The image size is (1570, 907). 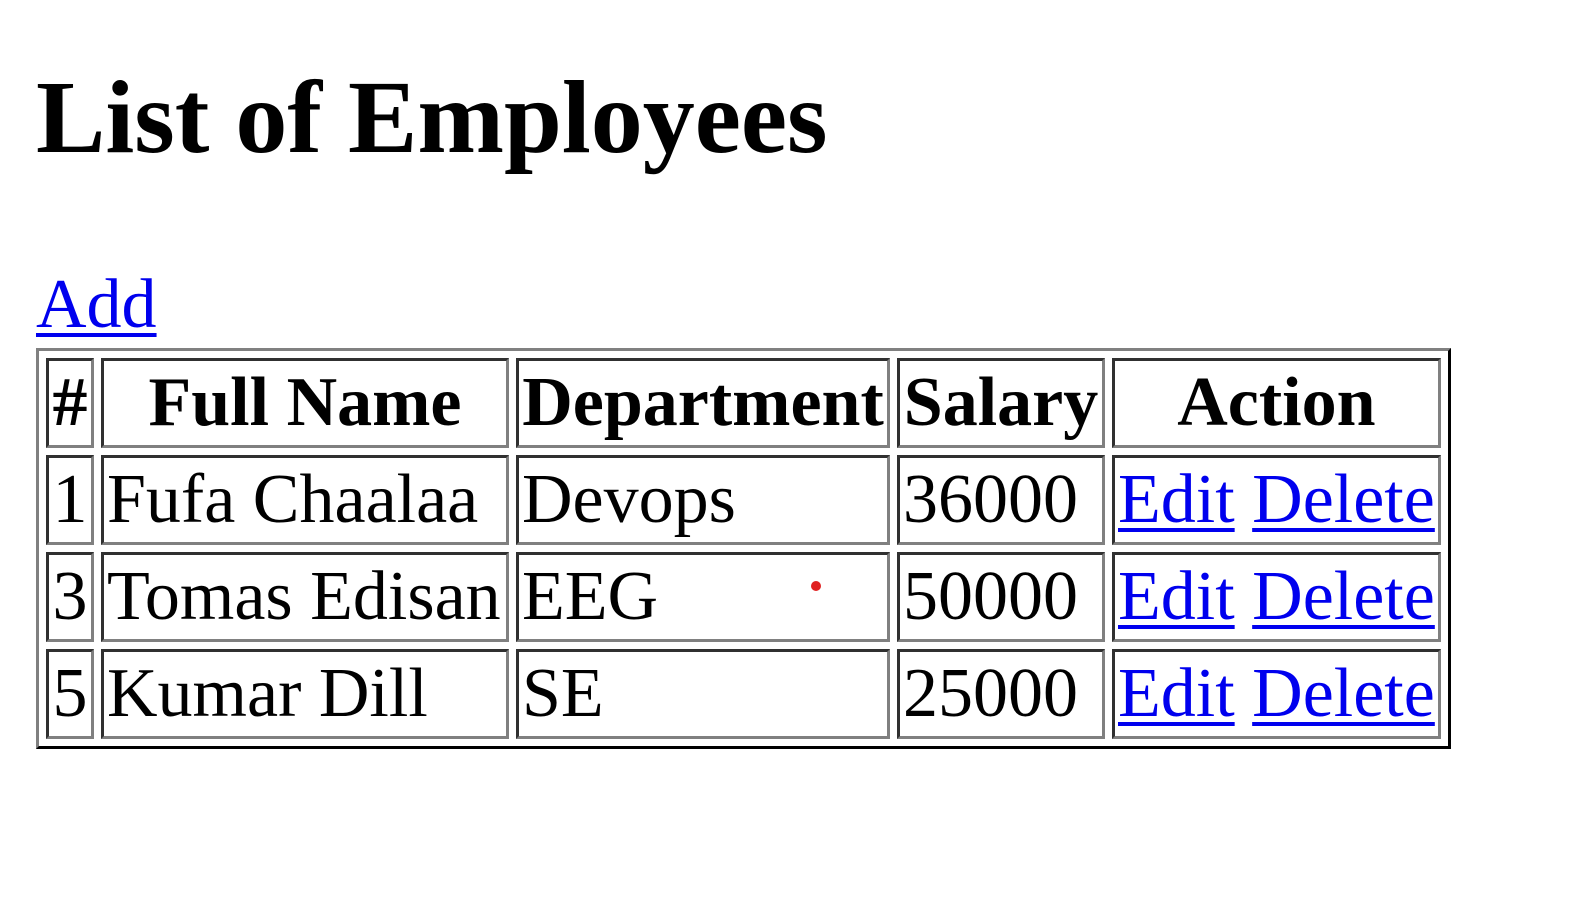 What do you see at coordinates (96, 305) in the screenshot?
I see `add-employee-link: Add` at bounding box center [96, 305].